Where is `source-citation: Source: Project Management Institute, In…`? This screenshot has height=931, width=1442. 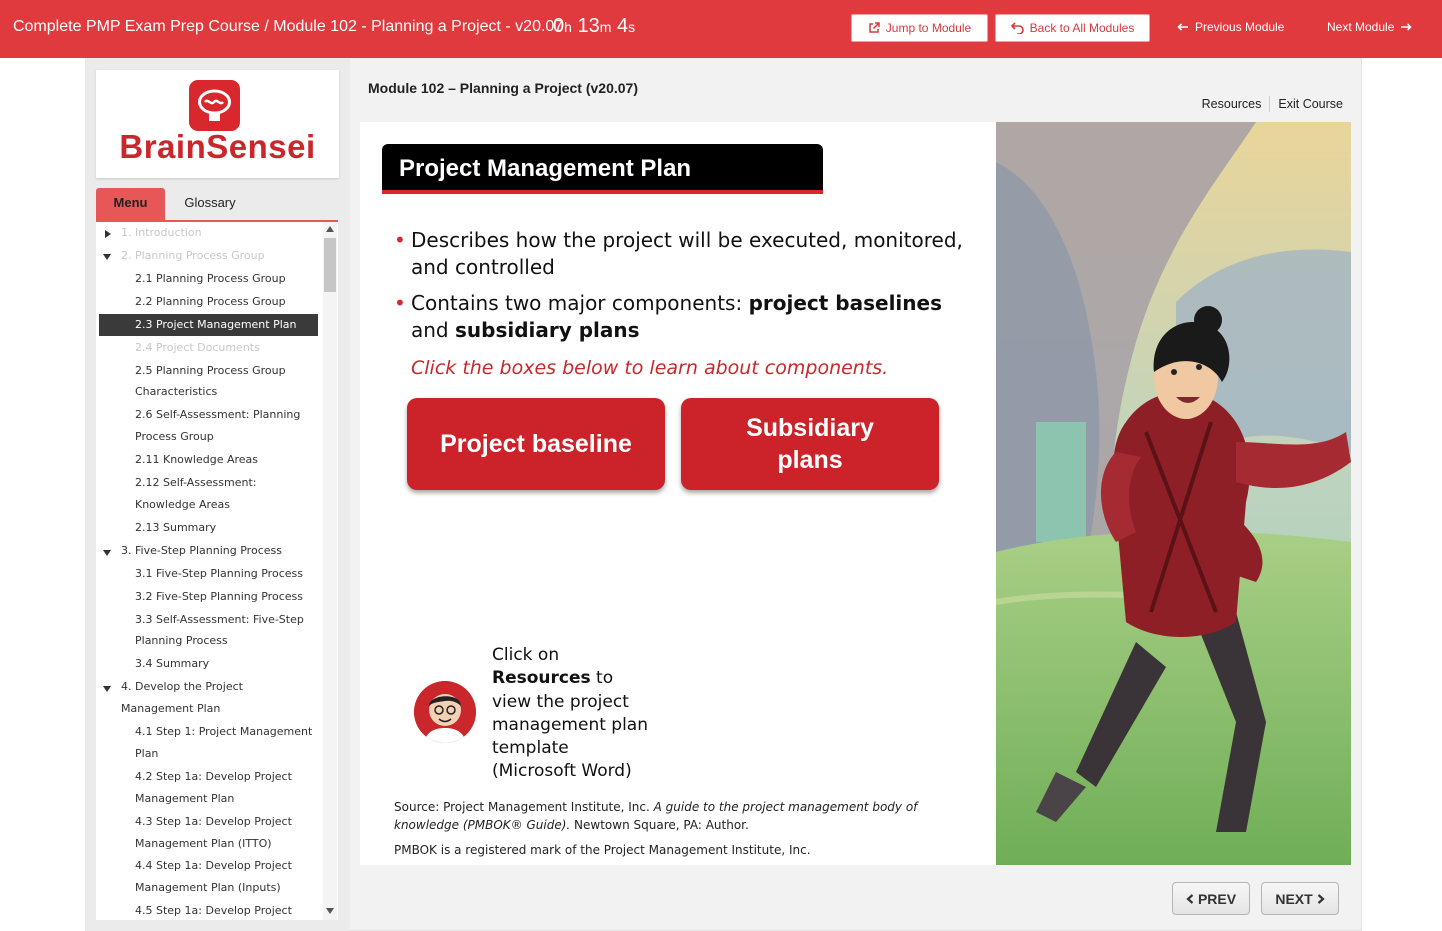 source-citation: Source: Project Management Institute, In… is located at coordinates (656, 816).